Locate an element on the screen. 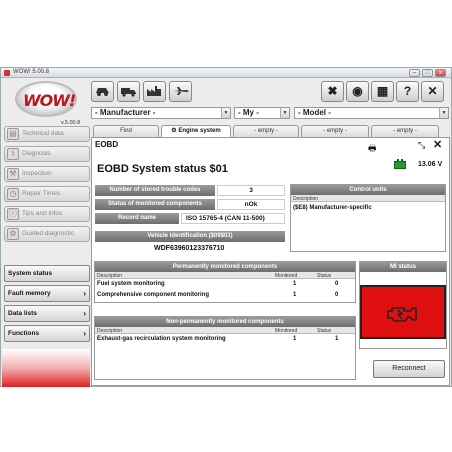 The image size is (452, 452). menu-data-lists: Data lists › is located at coordinates (47, 313).